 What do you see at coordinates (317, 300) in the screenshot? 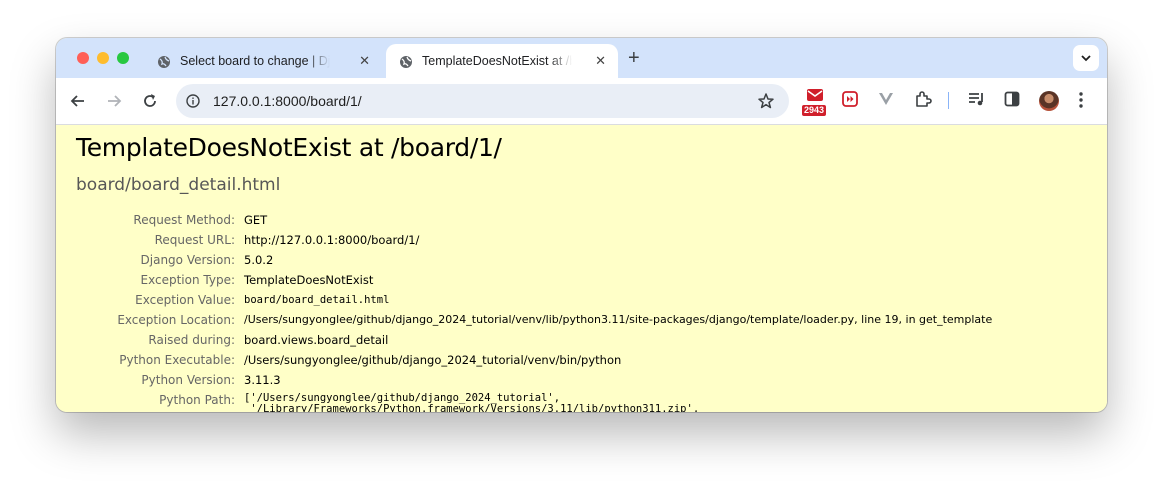
I see `meta-value: board/board_detail.html` at bounding box center [317, 300].